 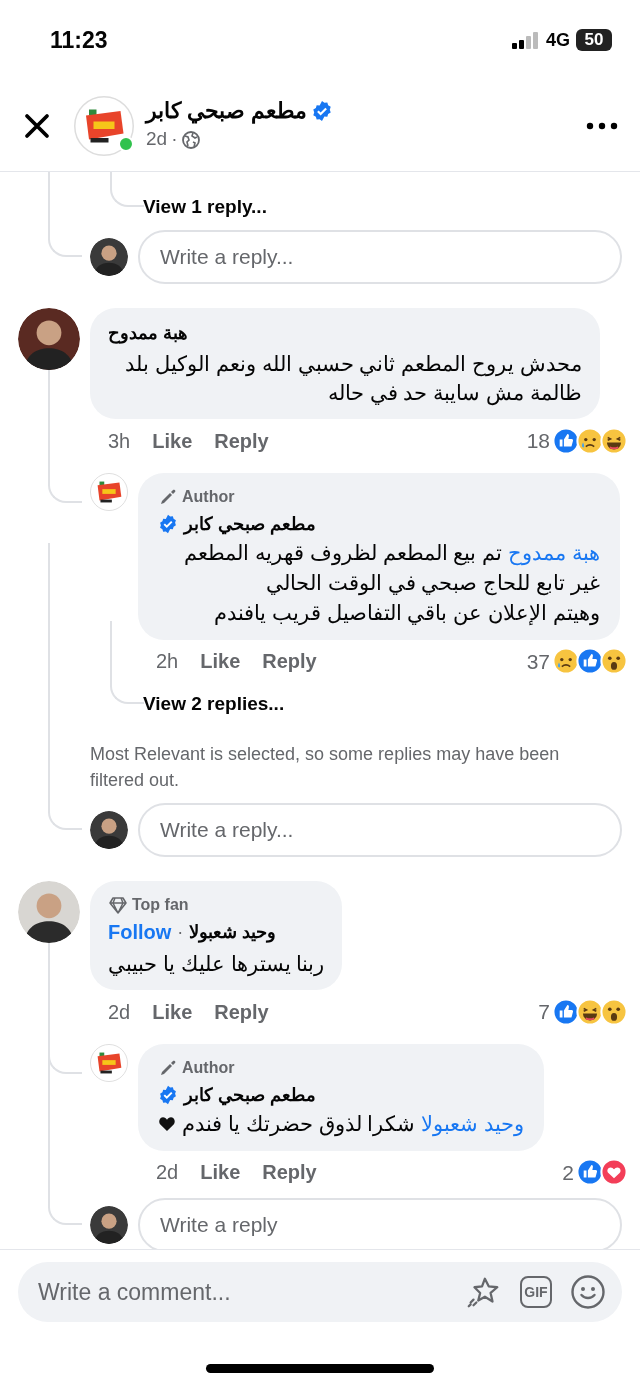 I want to click on reply-text: وحيد شعبولا شكرا لذوق حضرتك يا فندم, so click(x=353, y=1124).